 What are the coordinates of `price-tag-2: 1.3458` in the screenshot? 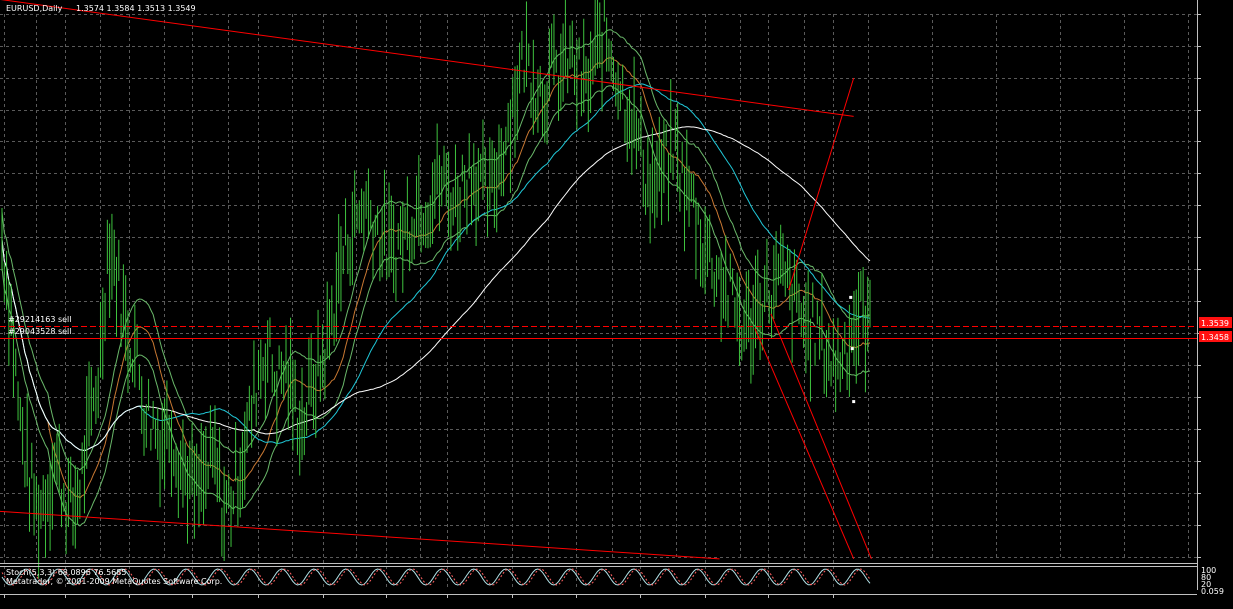 It's located at (1215, 337).